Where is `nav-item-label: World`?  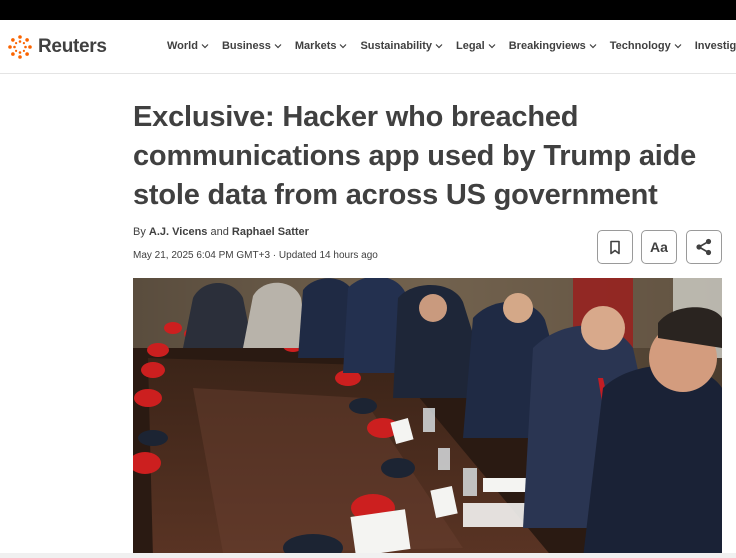
nav-item-label: World is located at coordinates (182, 46).